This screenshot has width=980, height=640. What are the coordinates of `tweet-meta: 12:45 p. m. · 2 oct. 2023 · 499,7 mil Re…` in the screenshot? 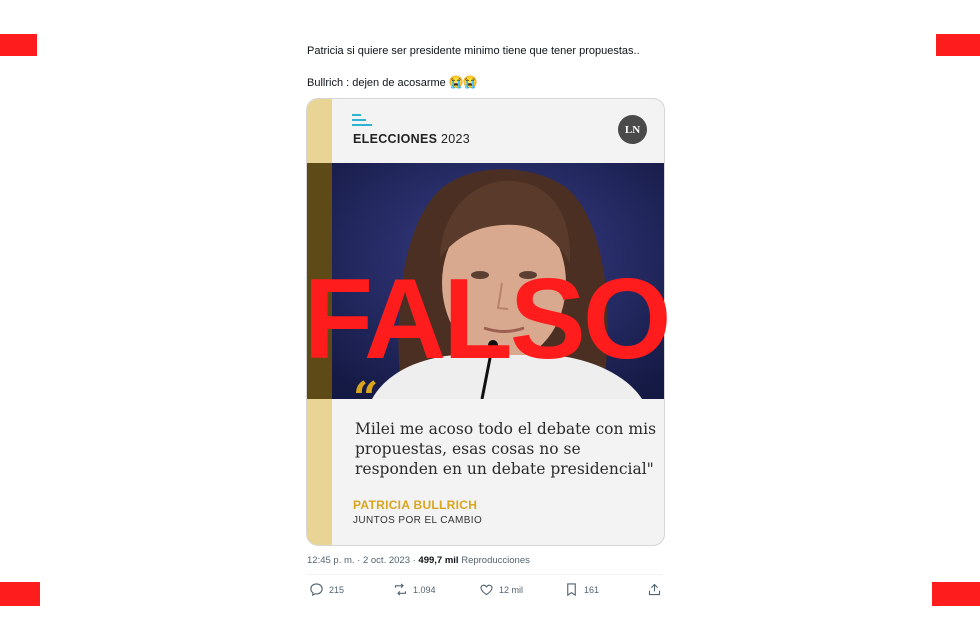 It's located at (418, 560).